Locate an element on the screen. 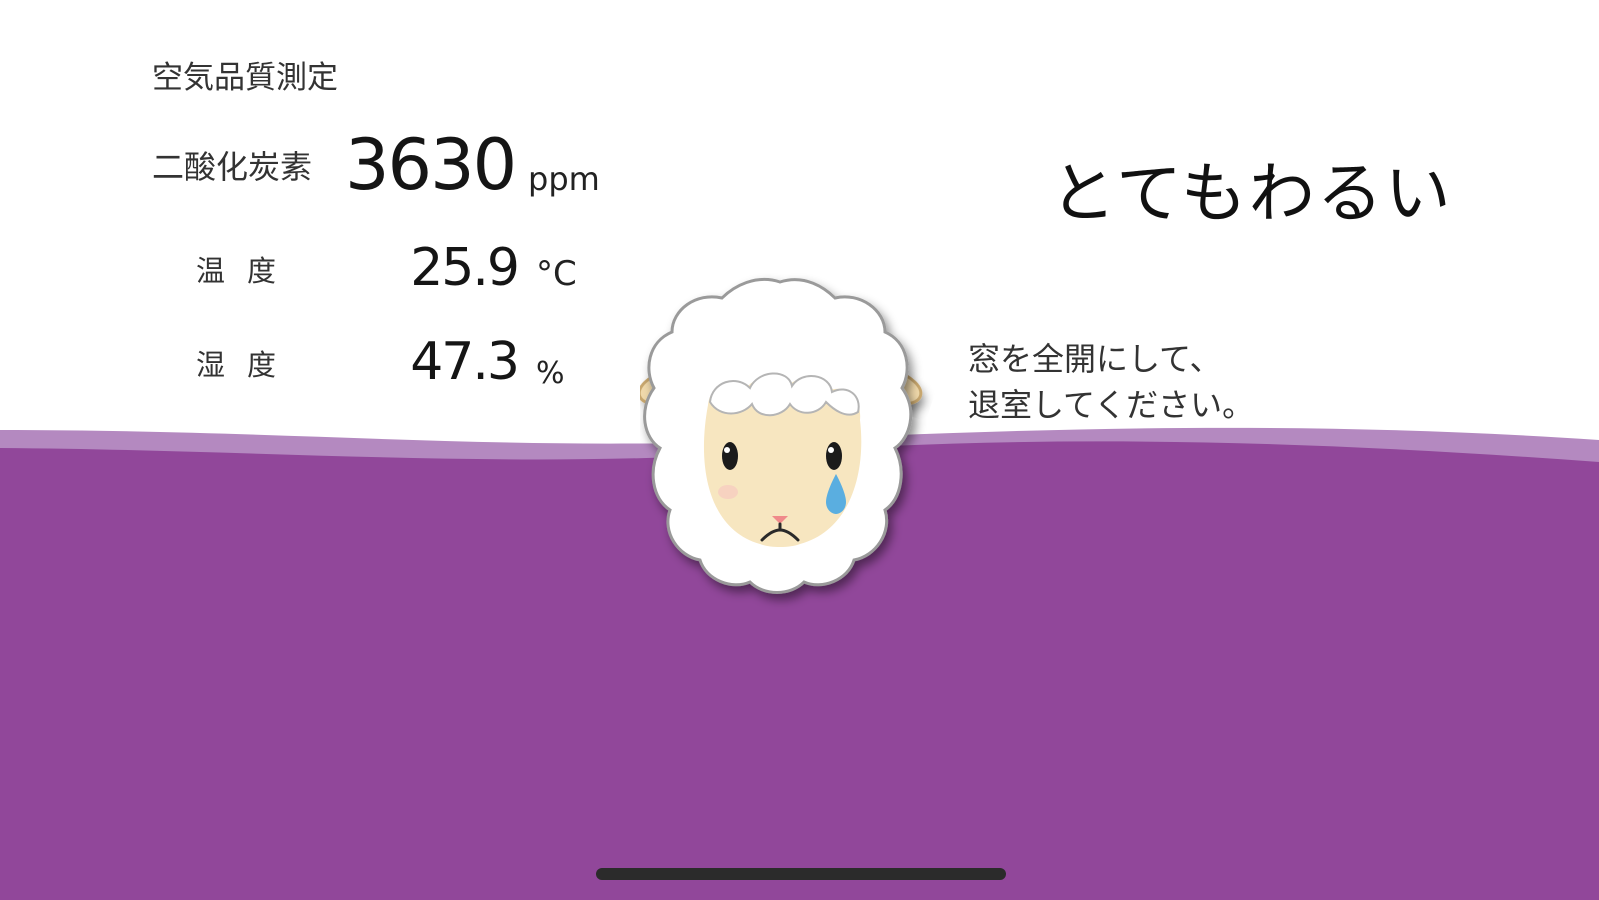 This screenshot has height=900, width=1599. advice-message: 窓を全開にして、 退室してください。 is located at coordinates (1111, 382).